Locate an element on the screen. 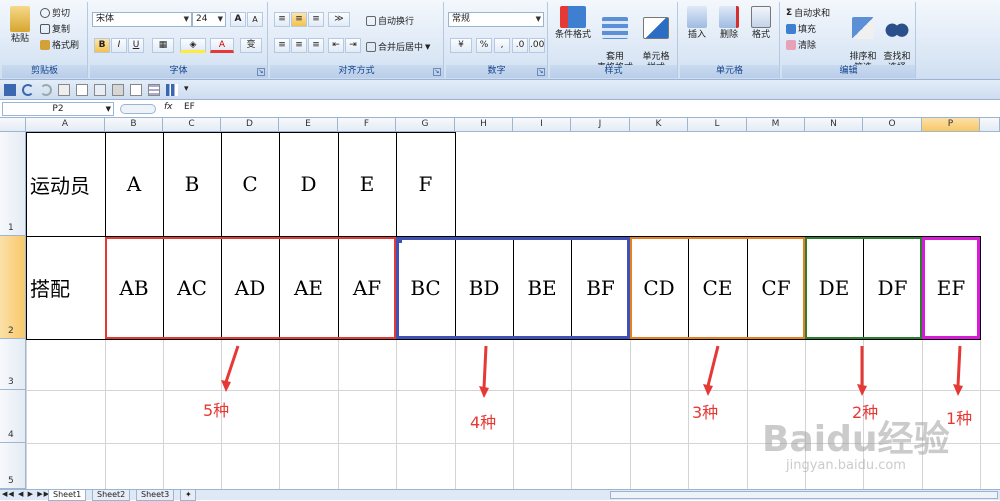 Image resolution: width=1000 pixels, height=501 pixels. tab-sheet1: Sheet1 is located at coordinates (67, 495).